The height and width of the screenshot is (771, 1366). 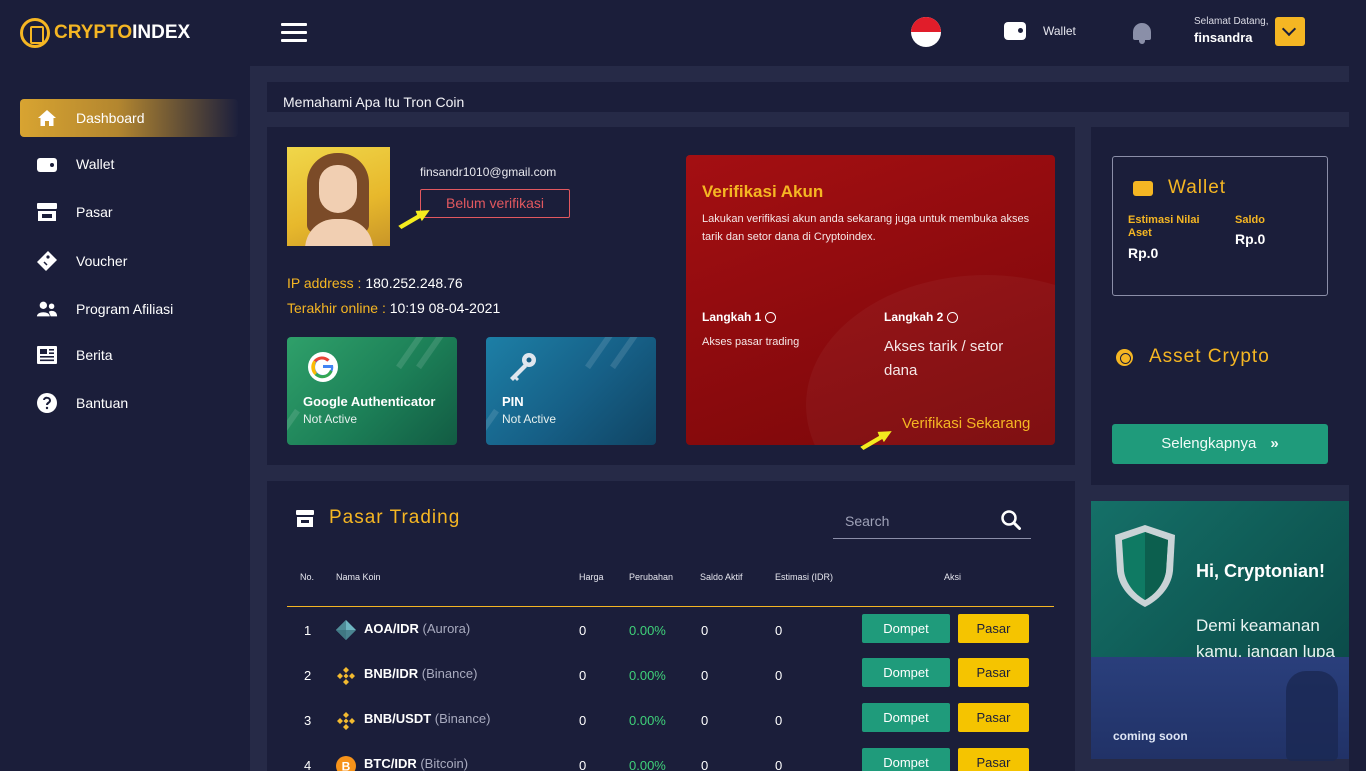 What do you see at coordinates (110, 118) in the screenshot?
I see `sidebar-item-label: Dashboard` at bounding box center [110, 118].